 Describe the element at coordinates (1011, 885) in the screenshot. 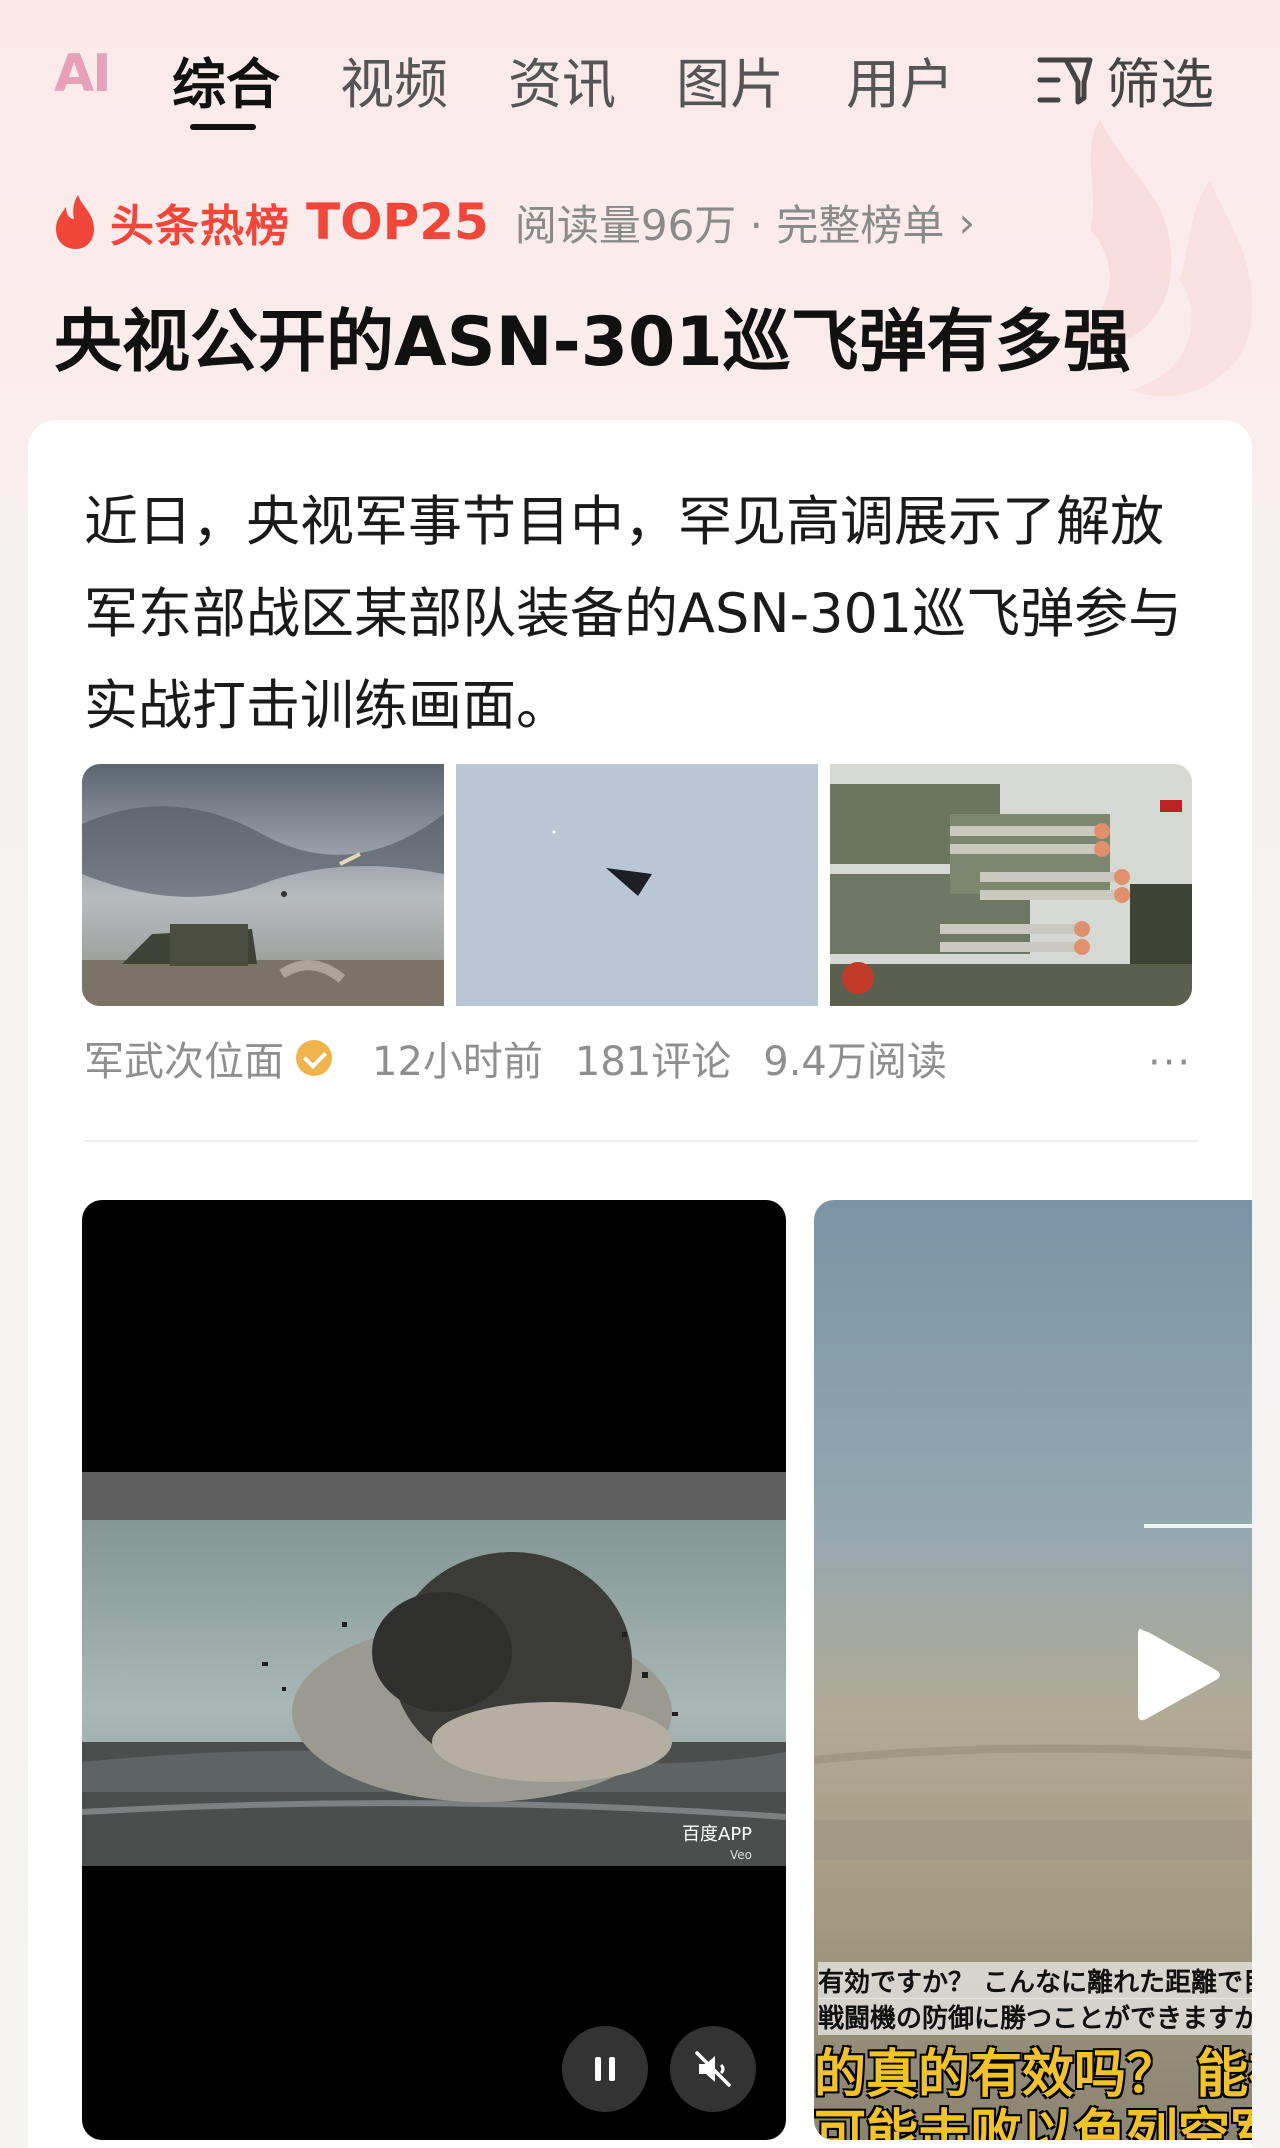

I see `parade-missiles-image` at that location.